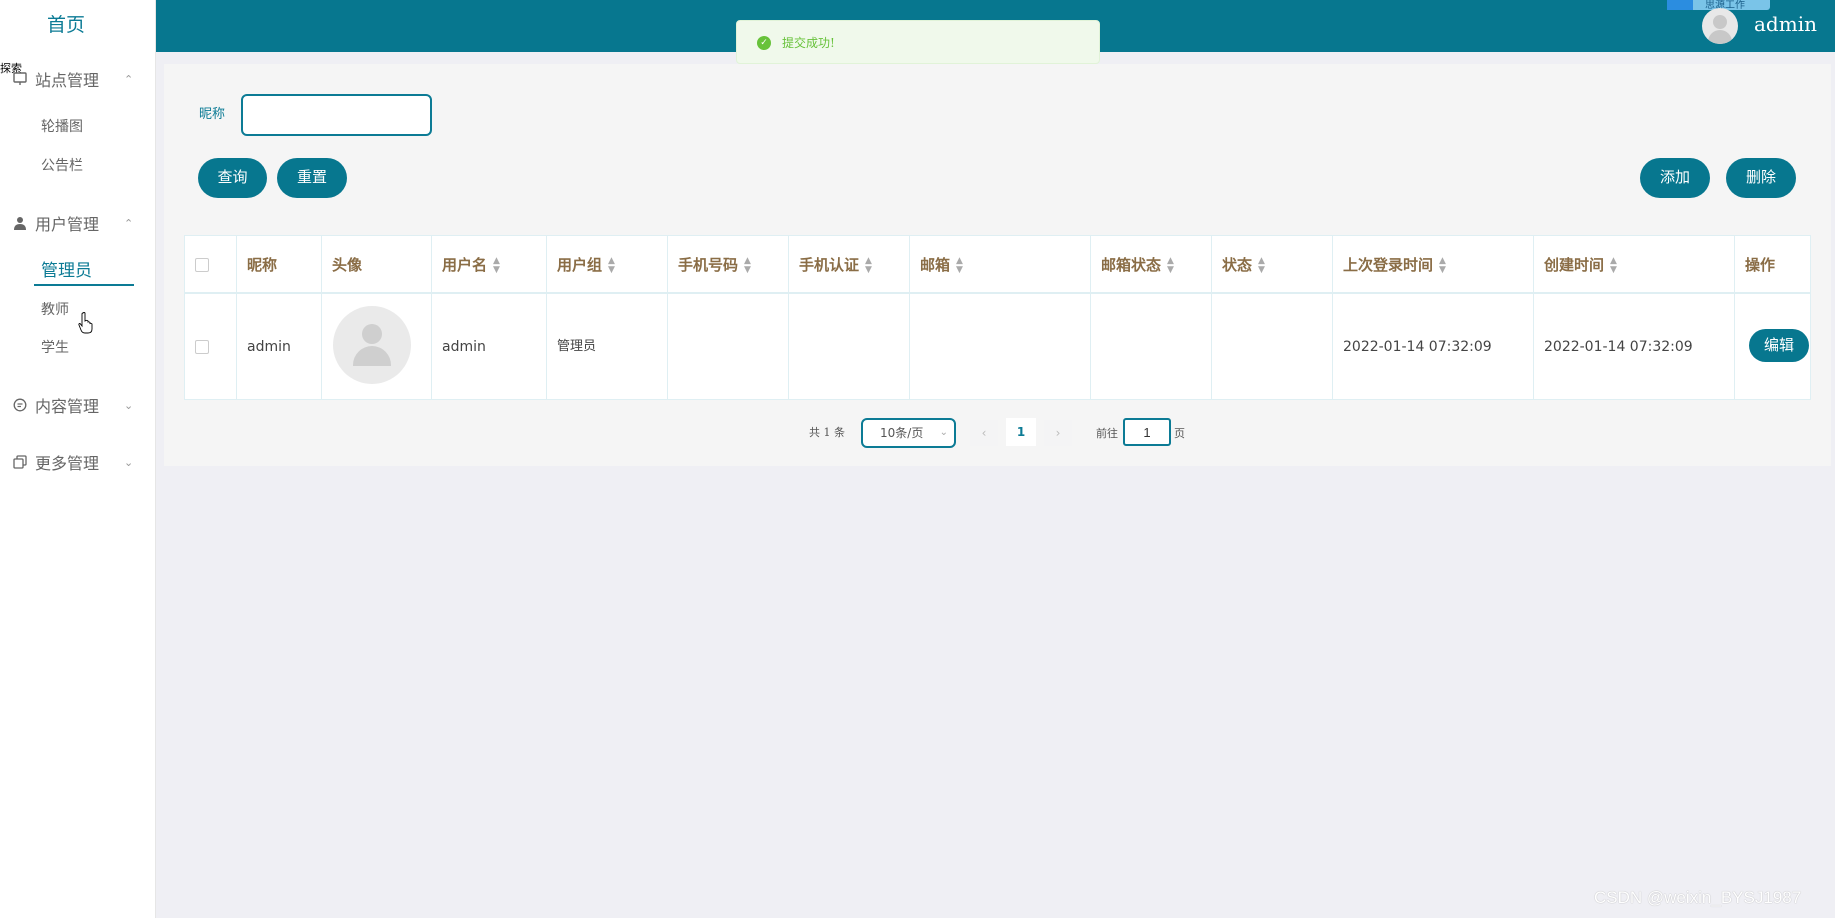 This screenshot has width=1835, height=918. I want to click on column-header-label: 上次登录时间, so click(1388, 265).